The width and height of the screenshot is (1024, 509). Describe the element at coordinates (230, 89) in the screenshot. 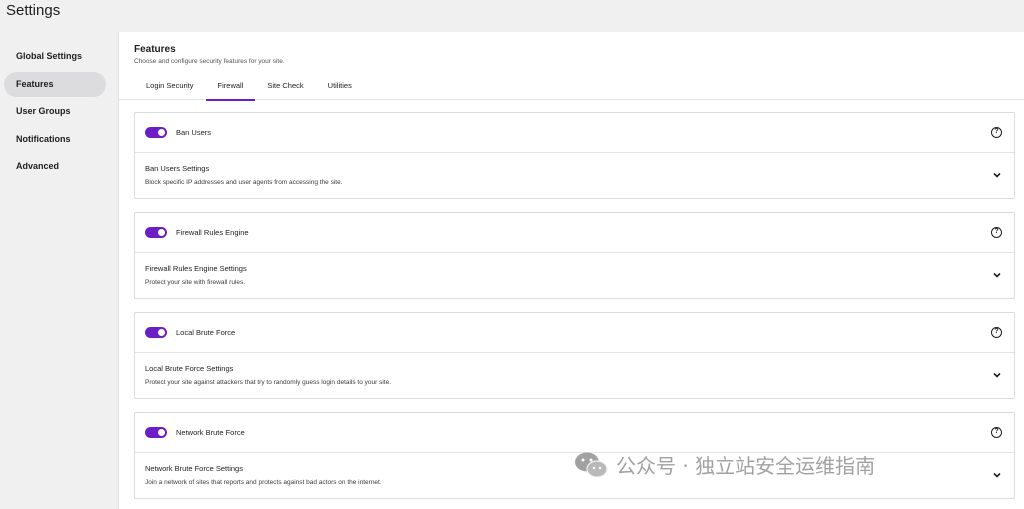

I see `tab-firewall: Firewall` at that location.